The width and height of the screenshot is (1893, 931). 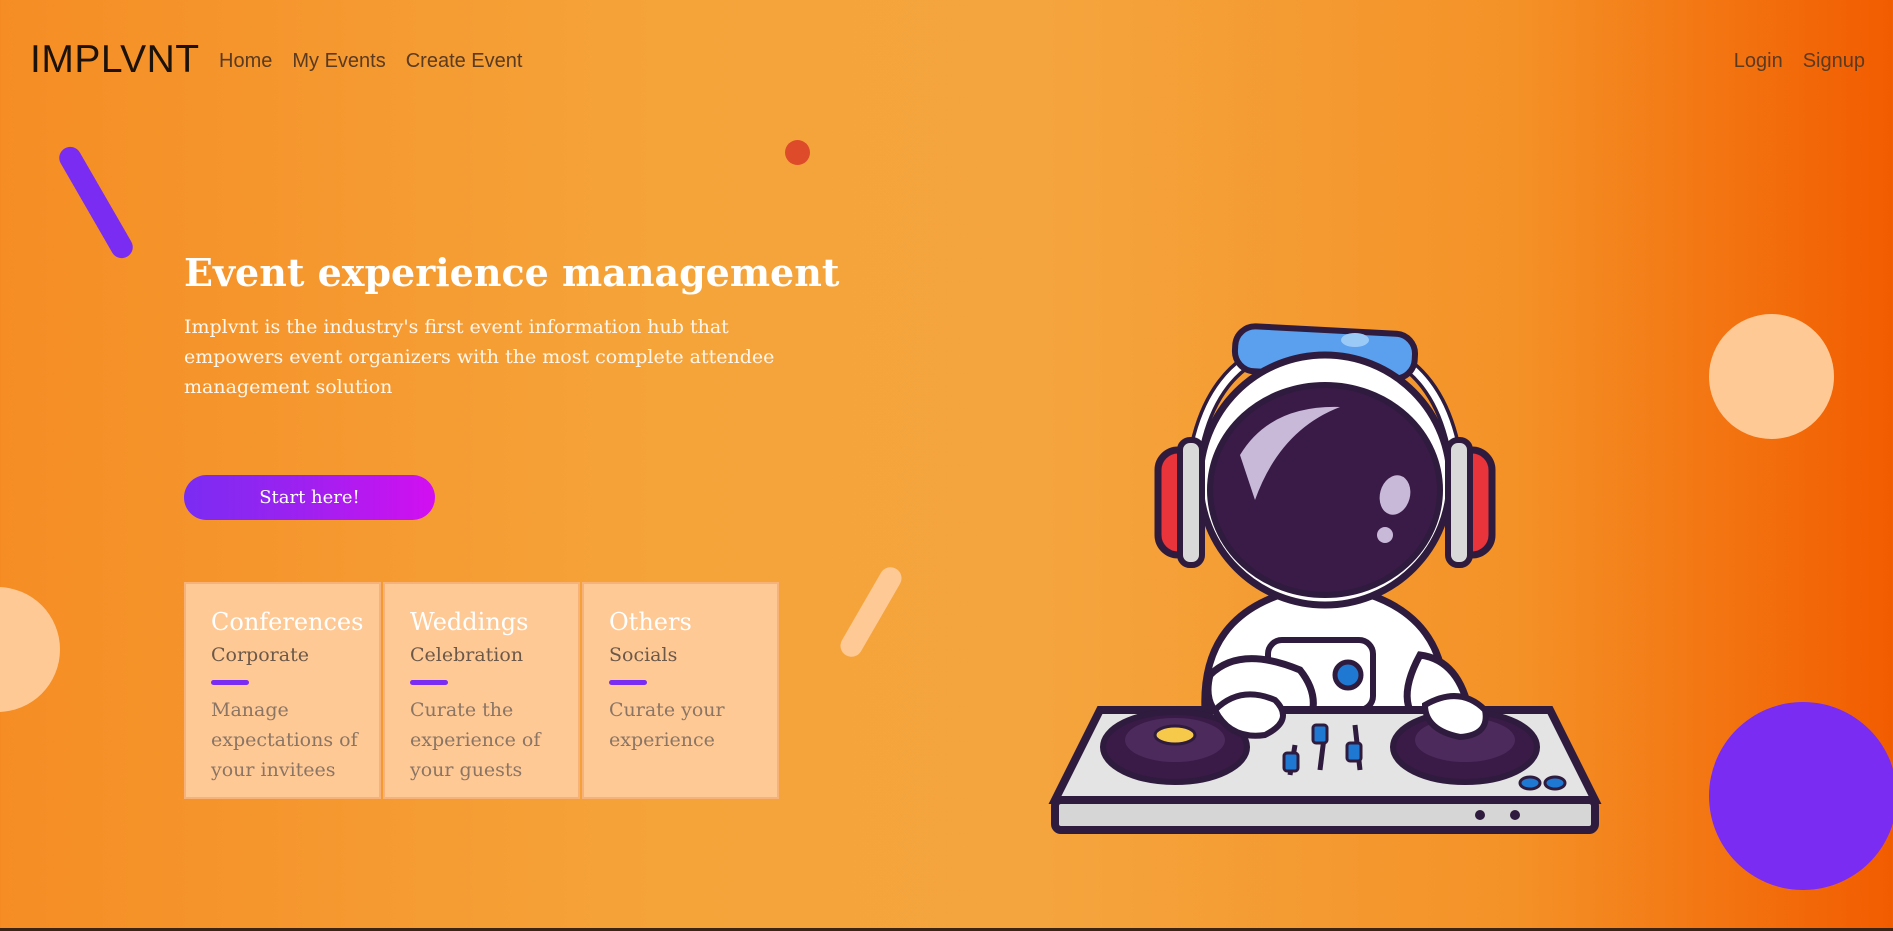 What do you see at coordinates (667, 725) in the screenshot?
I see `card-text: Curate your experience` at bounding box center [667, 725].